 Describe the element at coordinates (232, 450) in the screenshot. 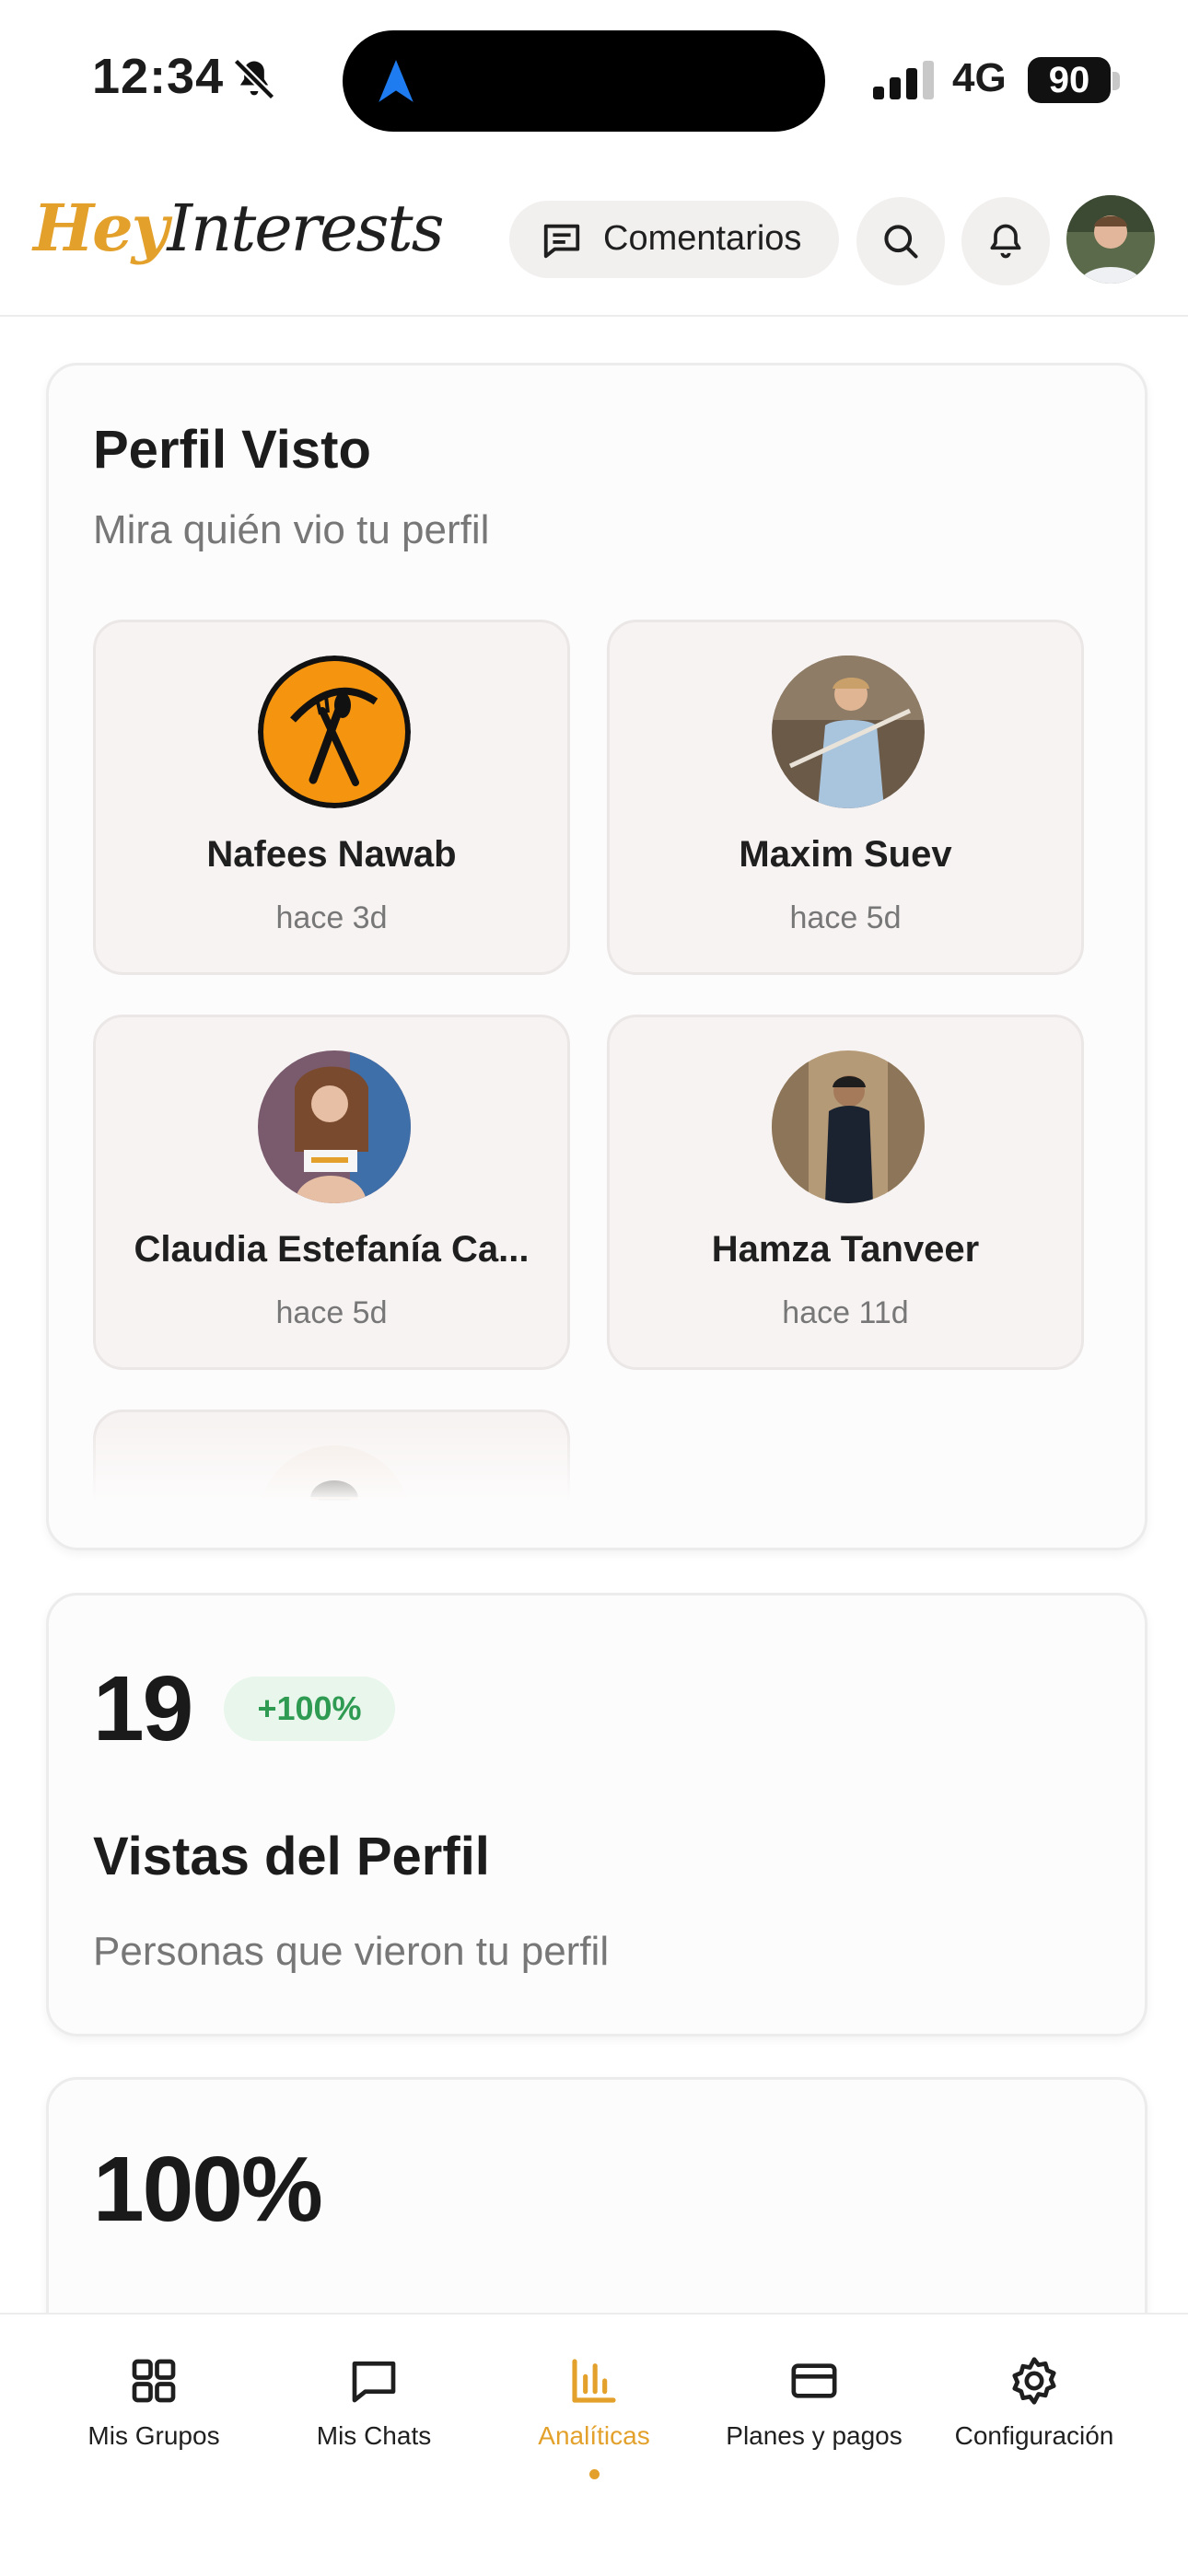

I see `profile-viewed-title: Perfil Visto` at that location.